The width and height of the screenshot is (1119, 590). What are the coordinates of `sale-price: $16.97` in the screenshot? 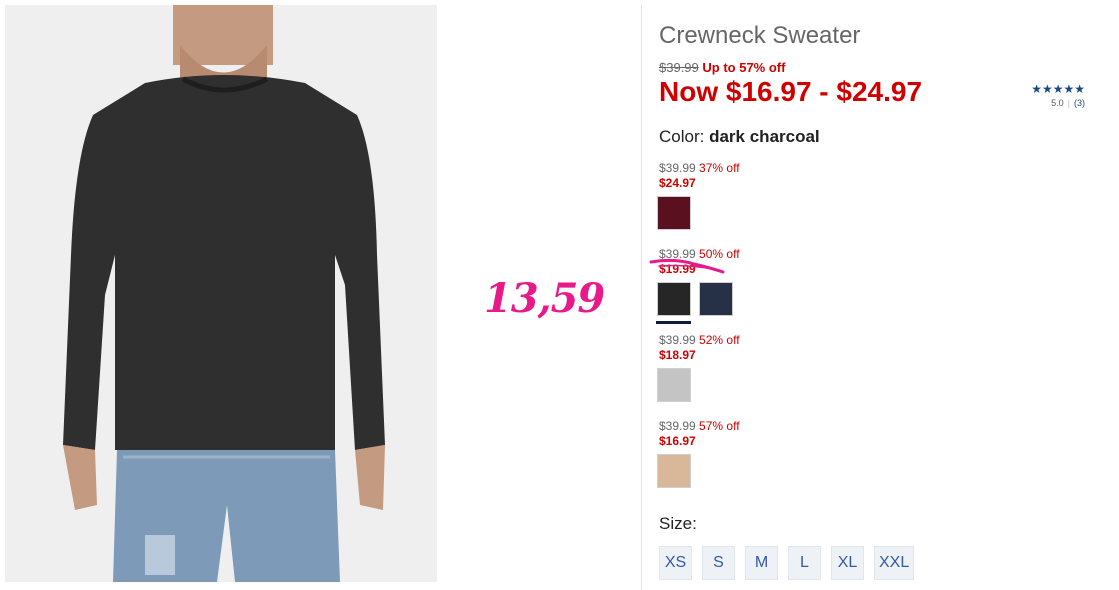 It's located at (677, 441).